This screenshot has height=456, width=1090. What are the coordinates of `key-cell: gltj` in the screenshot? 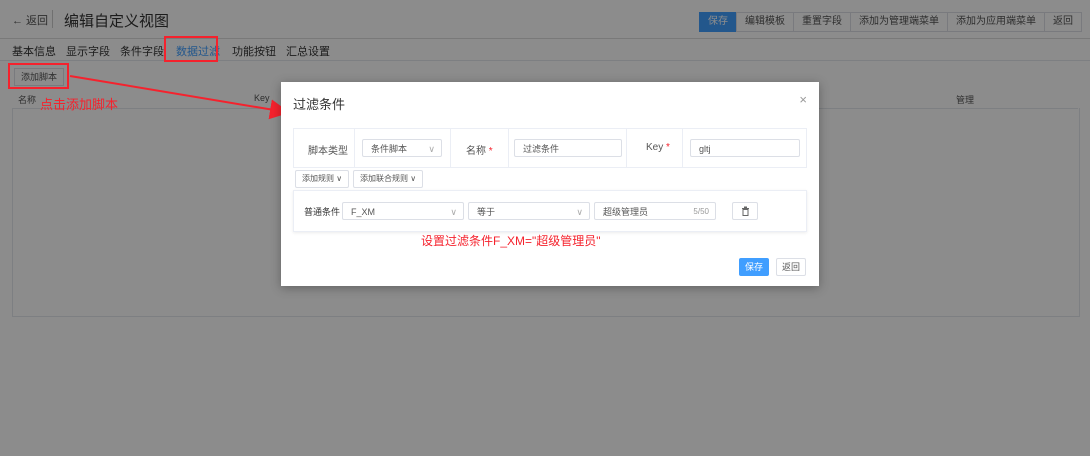 It's located at (744, 148).